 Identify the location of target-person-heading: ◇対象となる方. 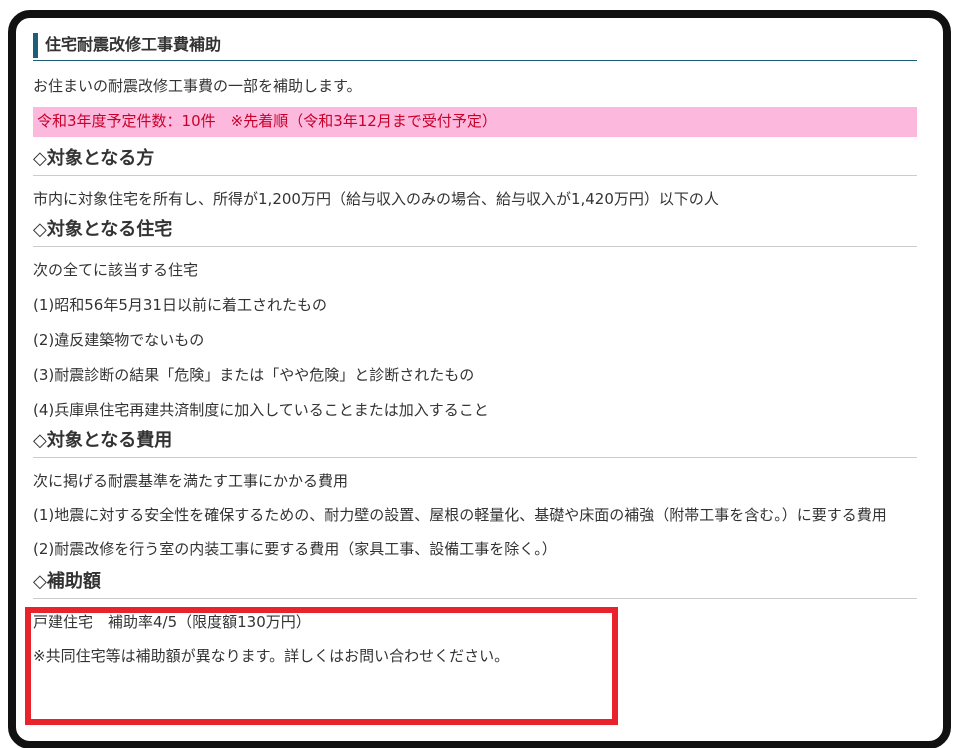
(475, 161).